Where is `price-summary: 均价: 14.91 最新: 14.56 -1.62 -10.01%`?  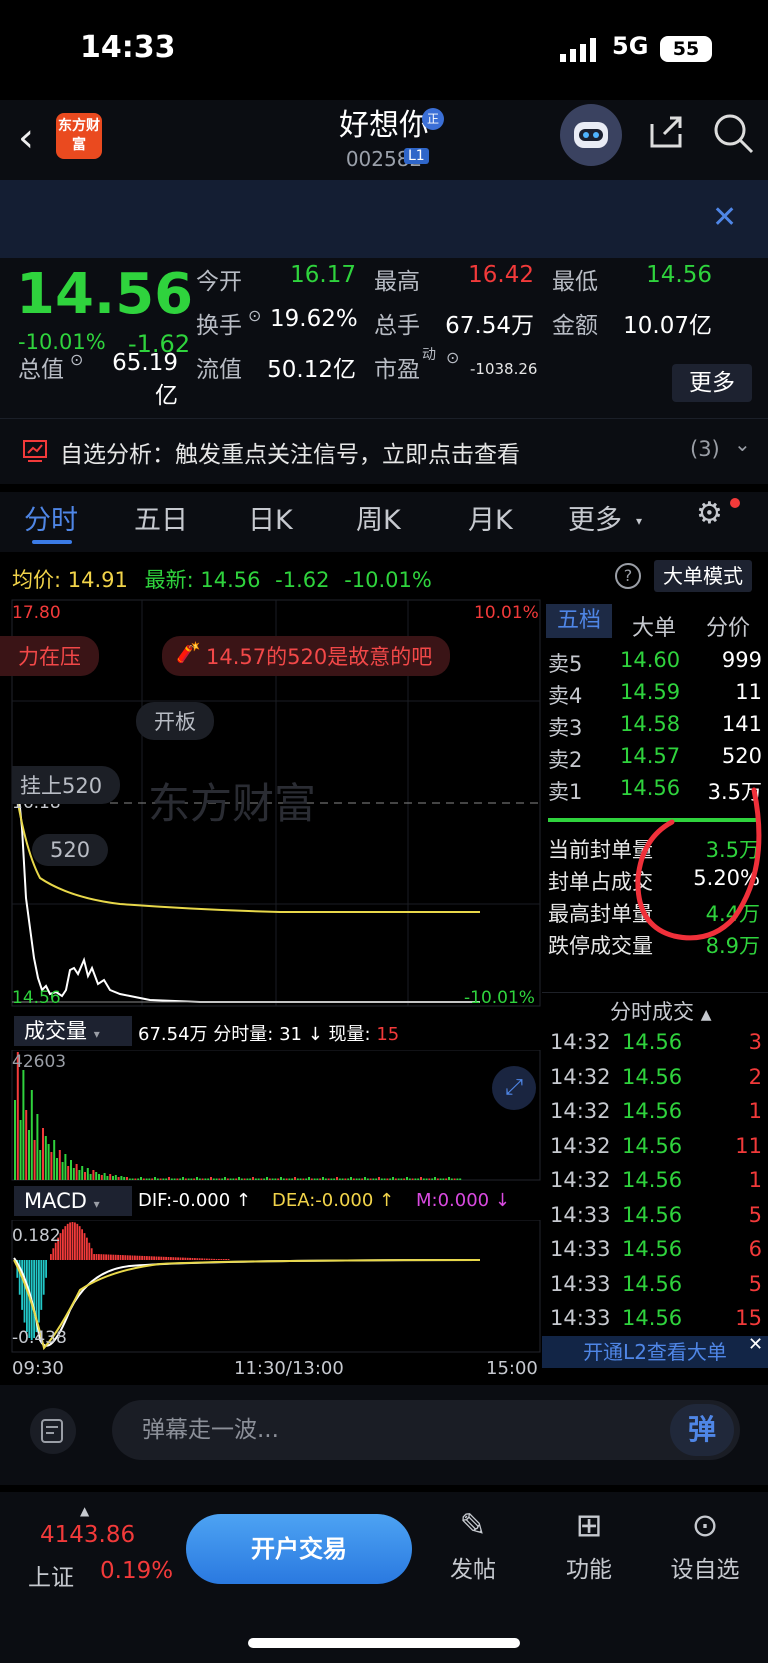 price-summary: 均价: 14.91 最新: 14.56 -1.62 -10.01% is located at coordinates (222, 579).